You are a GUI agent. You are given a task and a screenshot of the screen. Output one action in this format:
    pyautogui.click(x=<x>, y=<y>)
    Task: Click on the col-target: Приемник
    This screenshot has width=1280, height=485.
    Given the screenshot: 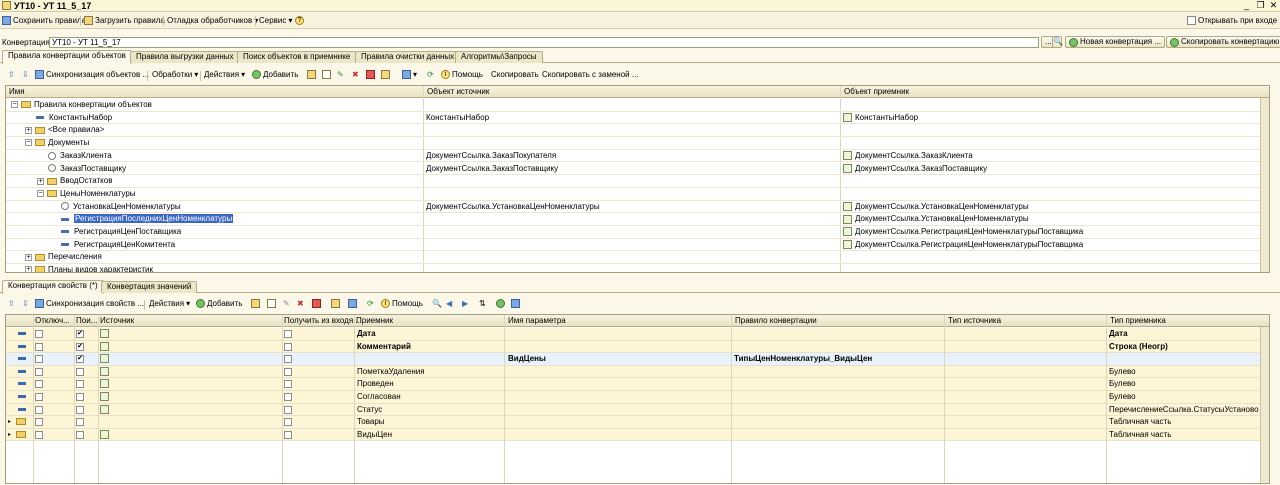 What is the action you would take?
    pyautogui.click(x=374, y=320)
    